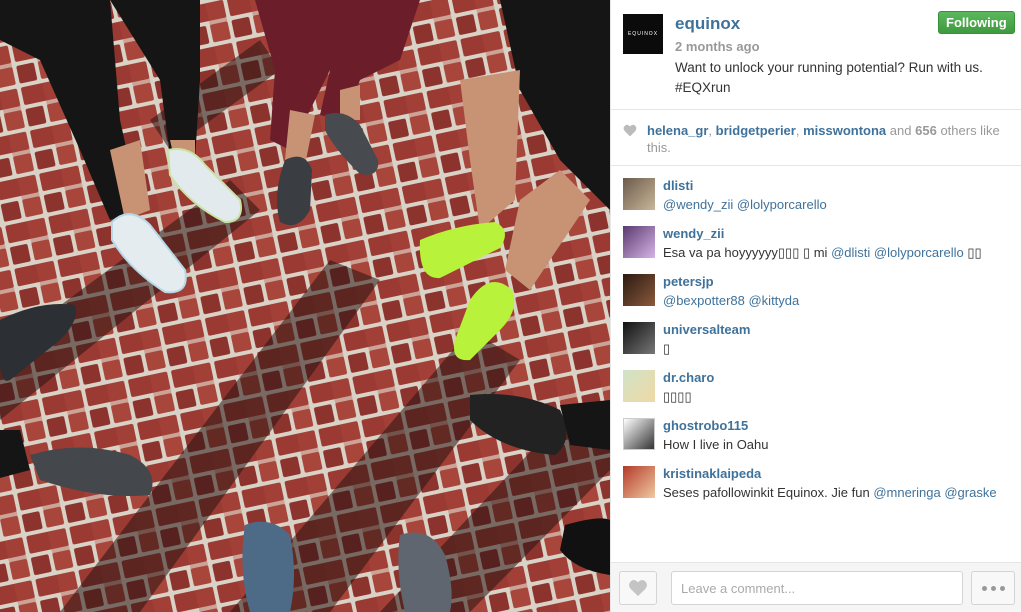  What do you see at coordinates (704, 300) in the screenshot?
I see `mention-link: @bexpotter88` at bounding box center [704, 300].